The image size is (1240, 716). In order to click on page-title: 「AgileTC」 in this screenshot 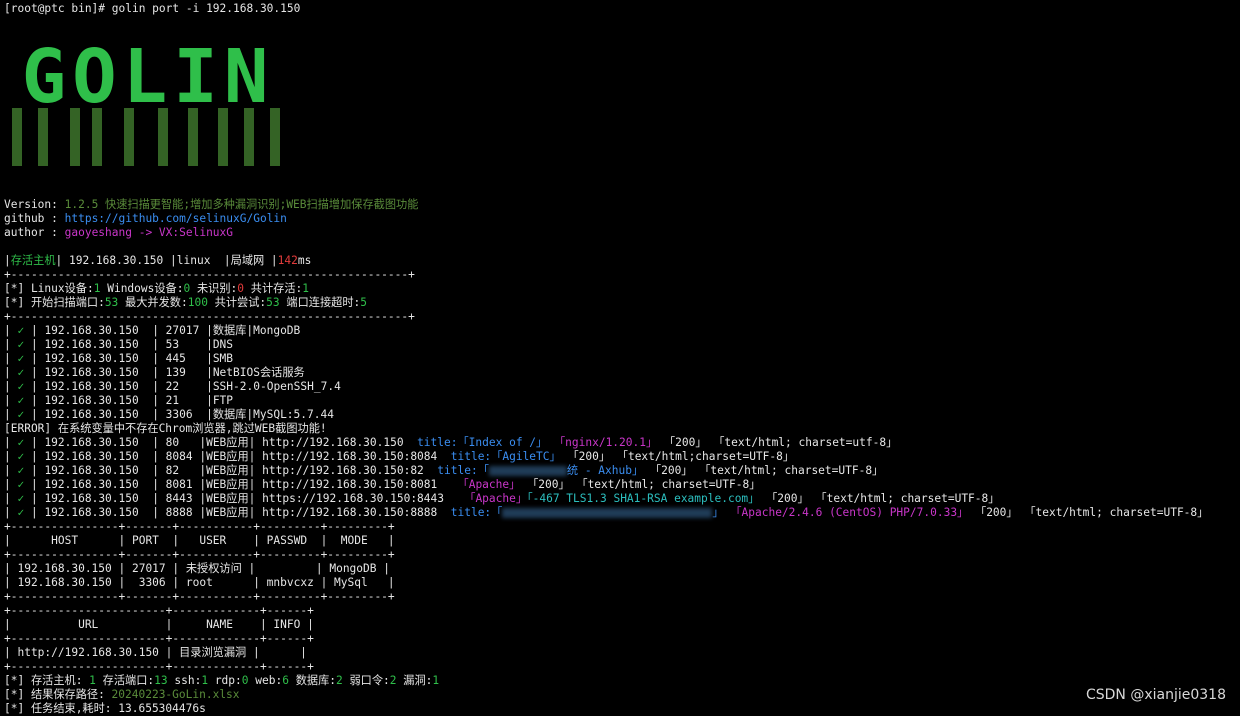, I will do `click(526, 456)`.